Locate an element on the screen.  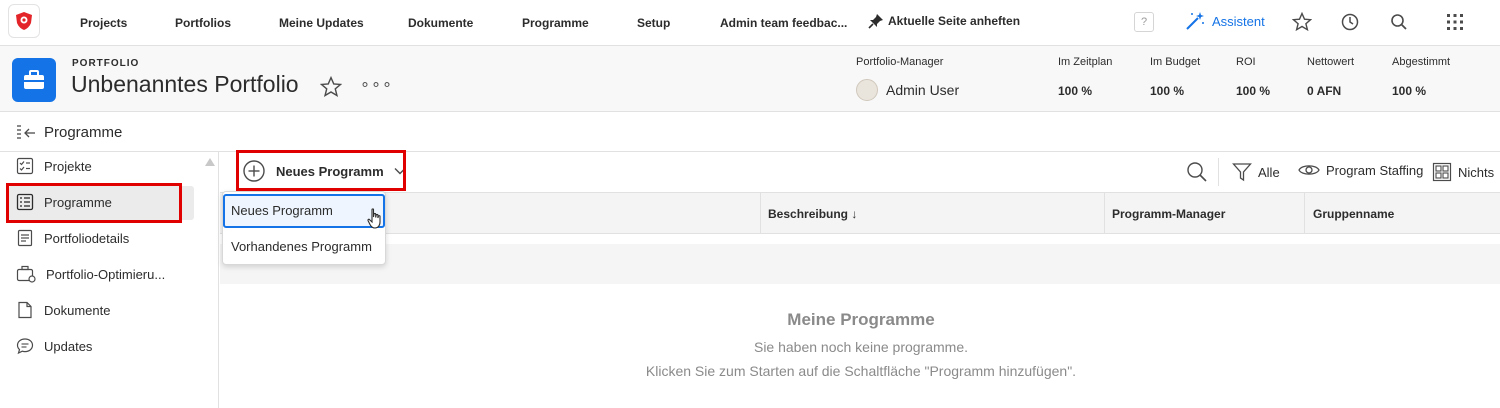
empty-state-message: Sie haben noch keine programme. is located at coordinates (861, 347).